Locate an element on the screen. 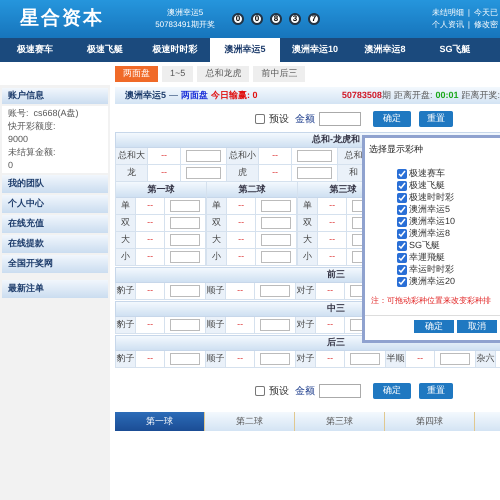 Image resolution: width=500 pixels, height=500 pixels. cancel-button: 取消 is located at coordinates (477, 326).